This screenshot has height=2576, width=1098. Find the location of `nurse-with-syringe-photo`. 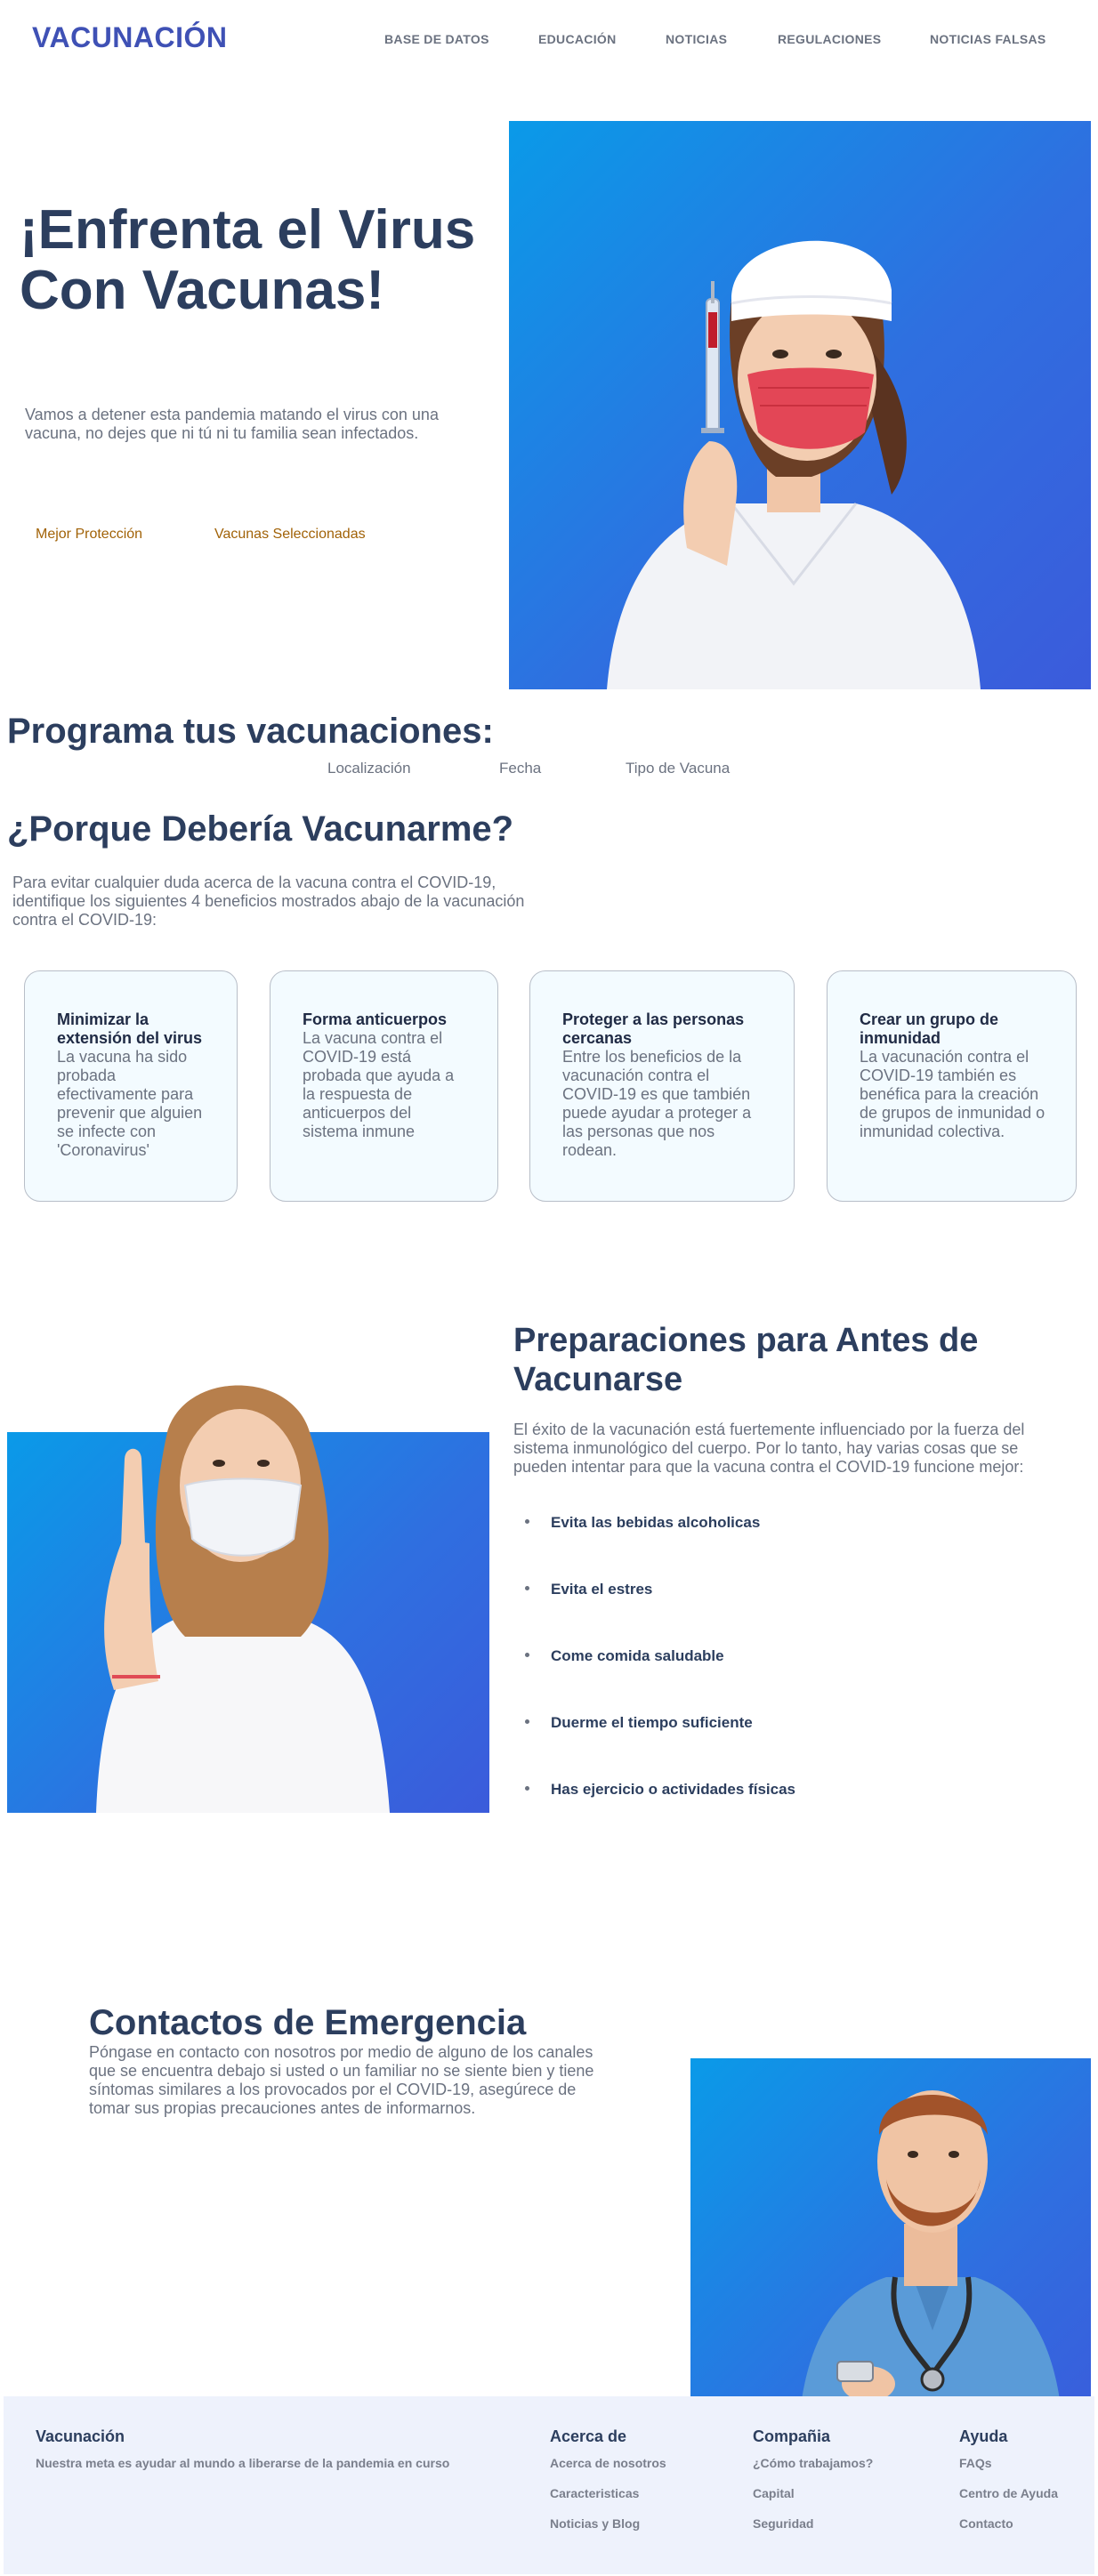

nurse-with-syringe-photo is located at coordinates (800, 405).